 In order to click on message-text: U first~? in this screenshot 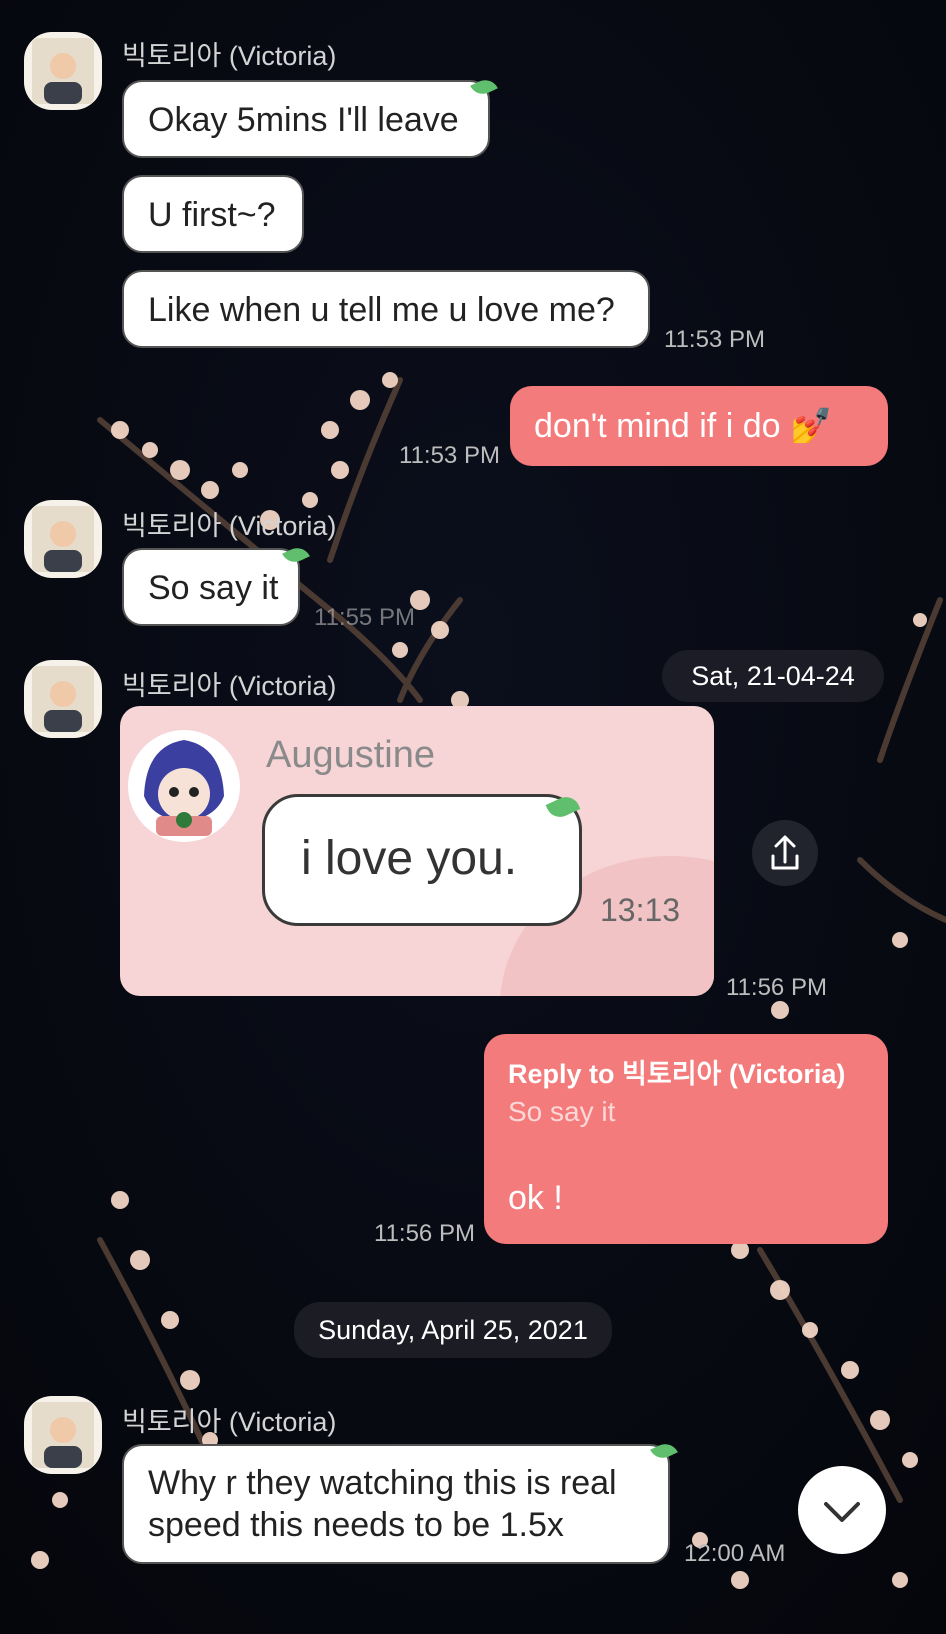, I will do `click(212, 215)`.